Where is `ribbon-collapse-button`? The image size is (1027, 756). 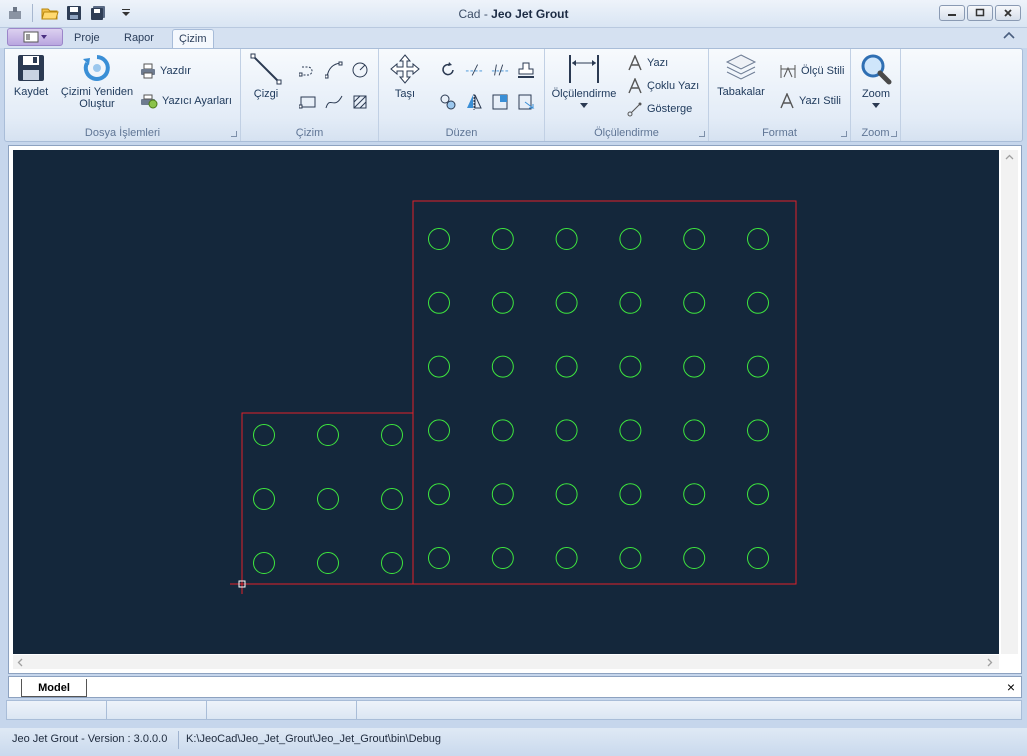
ribbon-collapse-button is located at coordinates (1009, 36).